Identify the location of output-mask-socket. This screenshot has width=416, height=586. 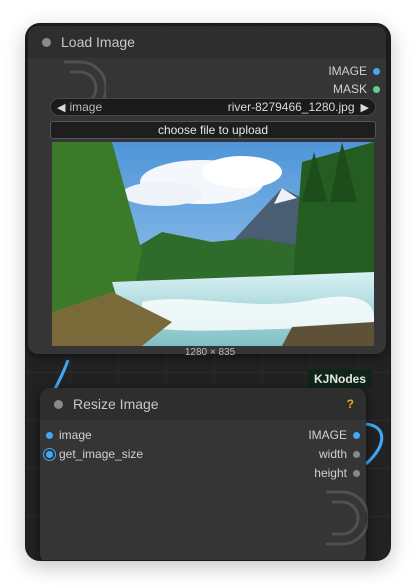
(376, 89).